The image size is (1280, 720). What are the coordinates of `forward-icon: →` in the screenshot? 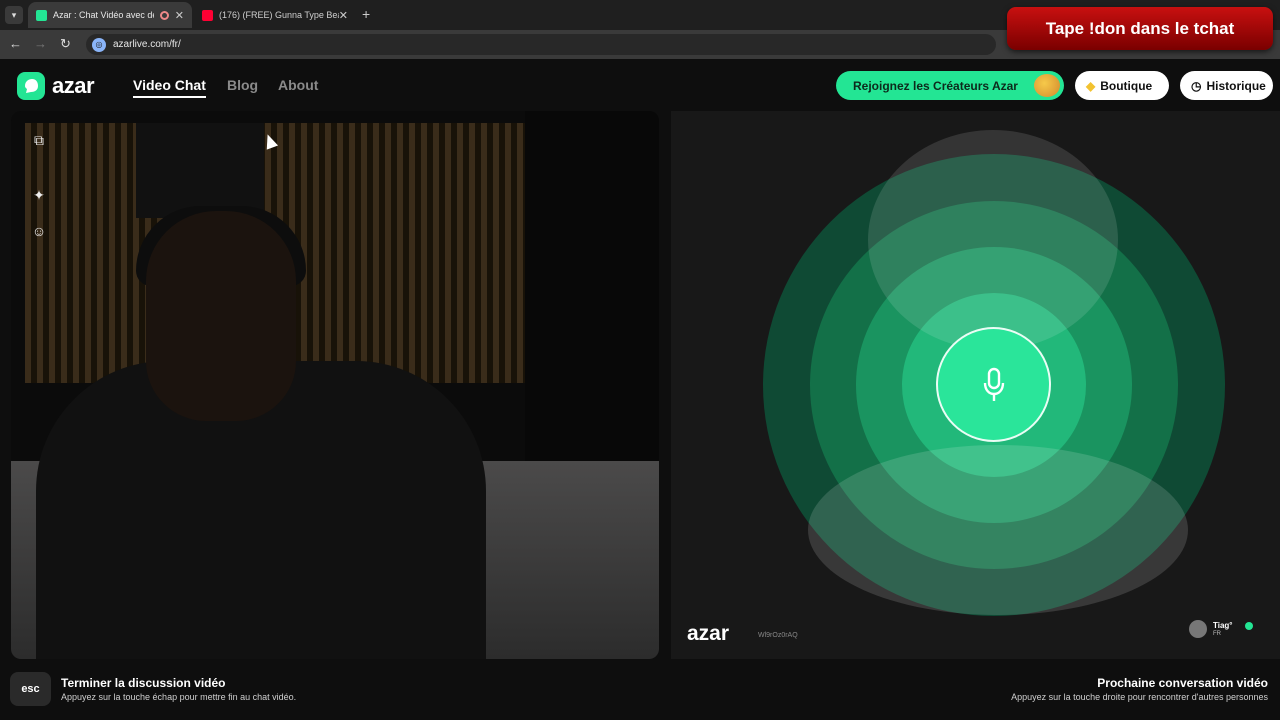 It's located at (40, 43).